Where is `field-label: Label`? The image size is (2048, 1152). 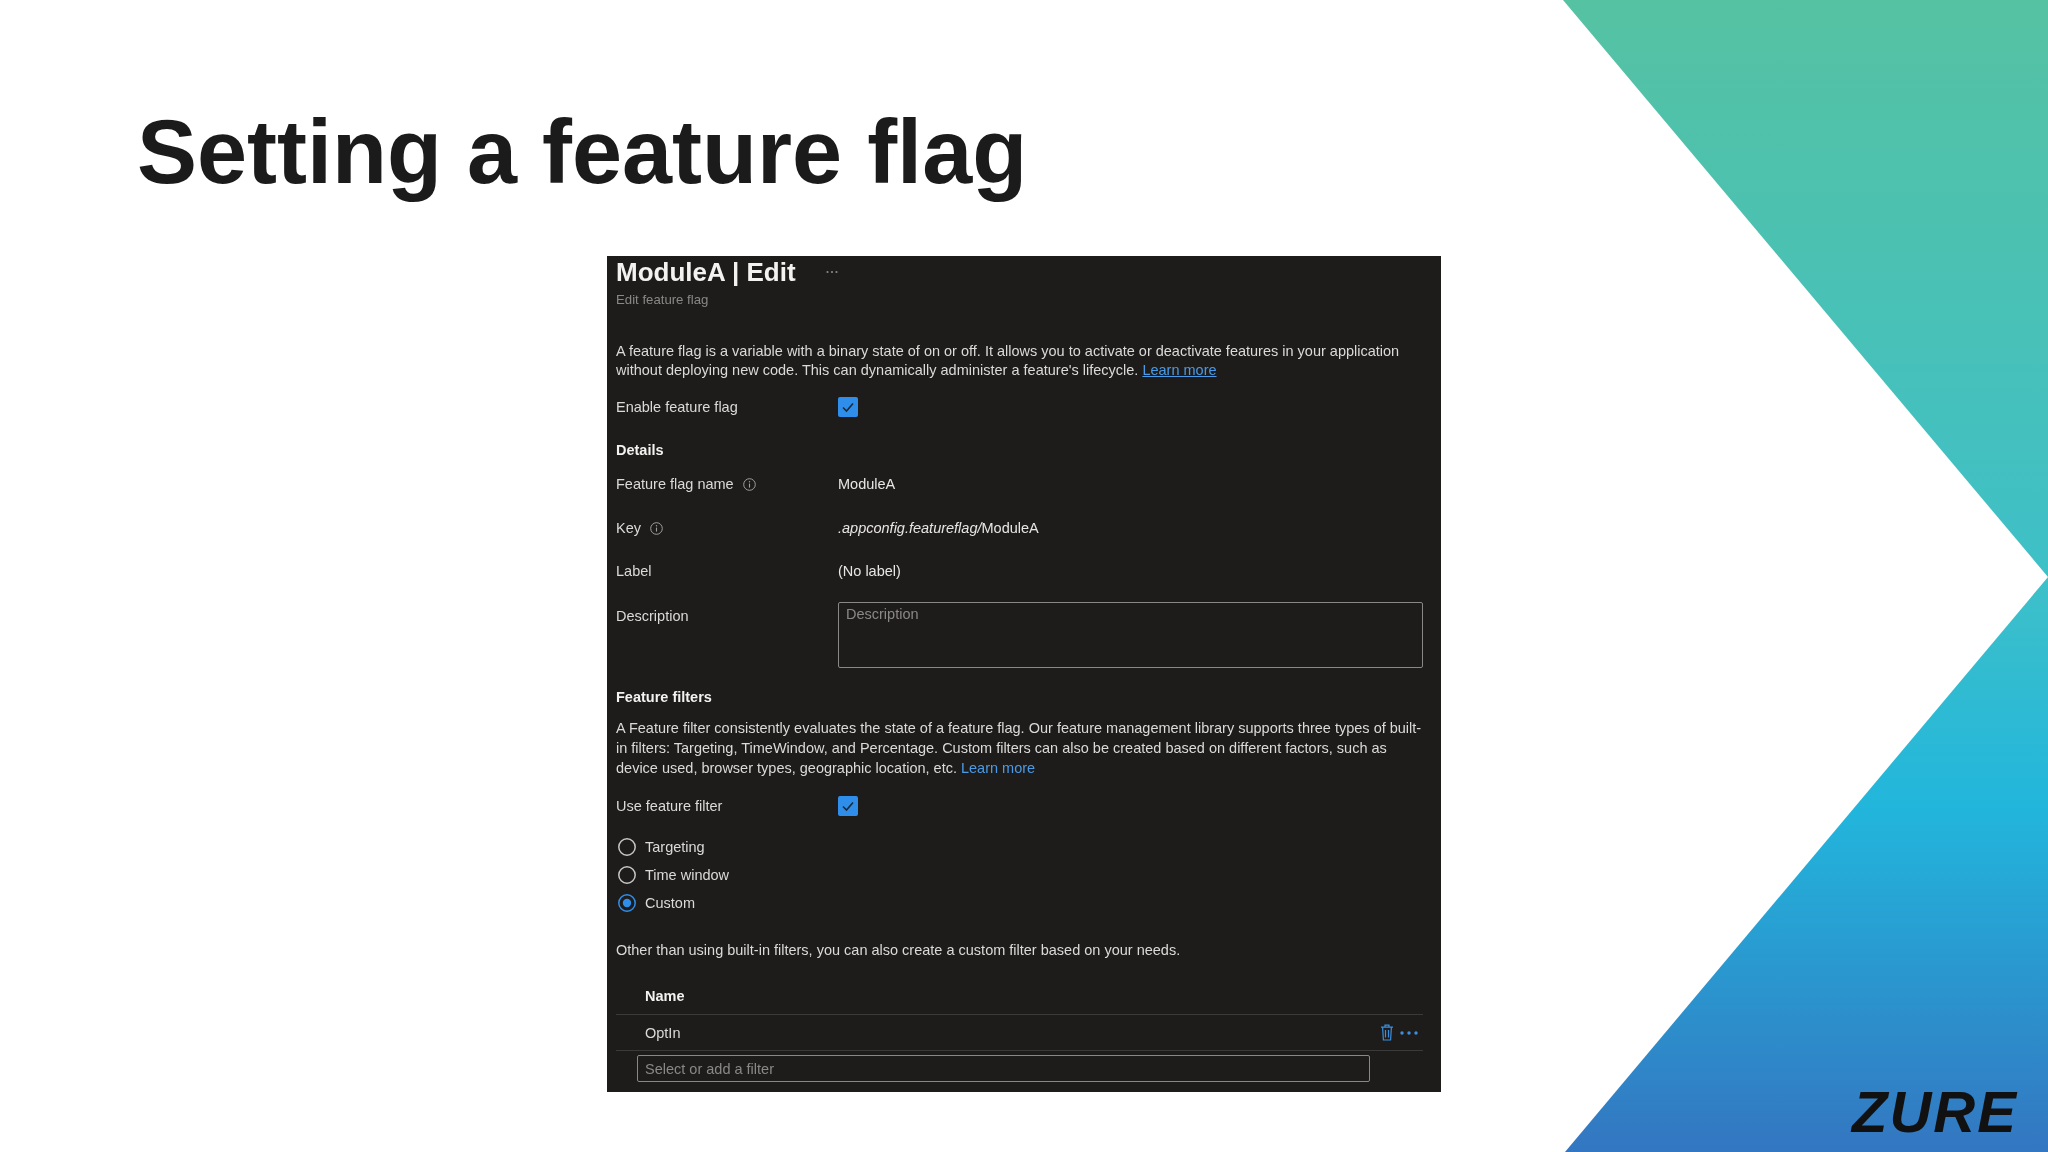 field-label: Label is located at coordinates (634, 571).